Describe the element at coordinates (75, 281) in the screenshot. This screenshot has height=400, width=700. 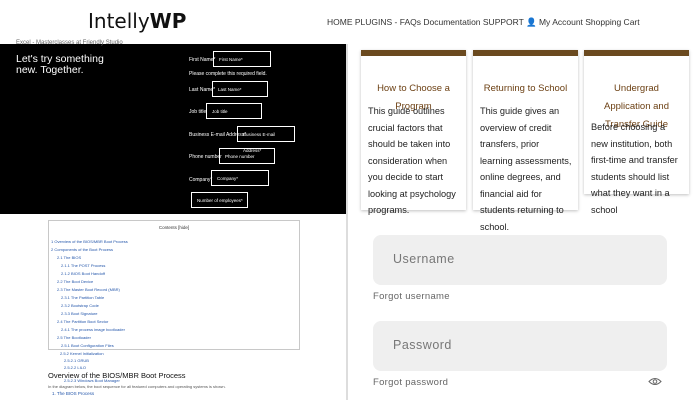
I see `toc-item: 2.2 The Boot Device` at that location.